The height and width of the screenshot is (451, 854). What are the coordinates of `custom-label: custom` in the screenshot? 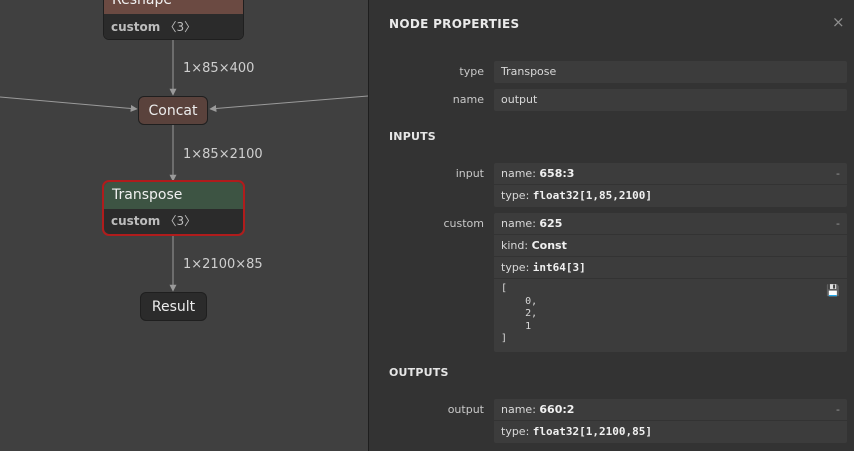 It's located at (463, 223).